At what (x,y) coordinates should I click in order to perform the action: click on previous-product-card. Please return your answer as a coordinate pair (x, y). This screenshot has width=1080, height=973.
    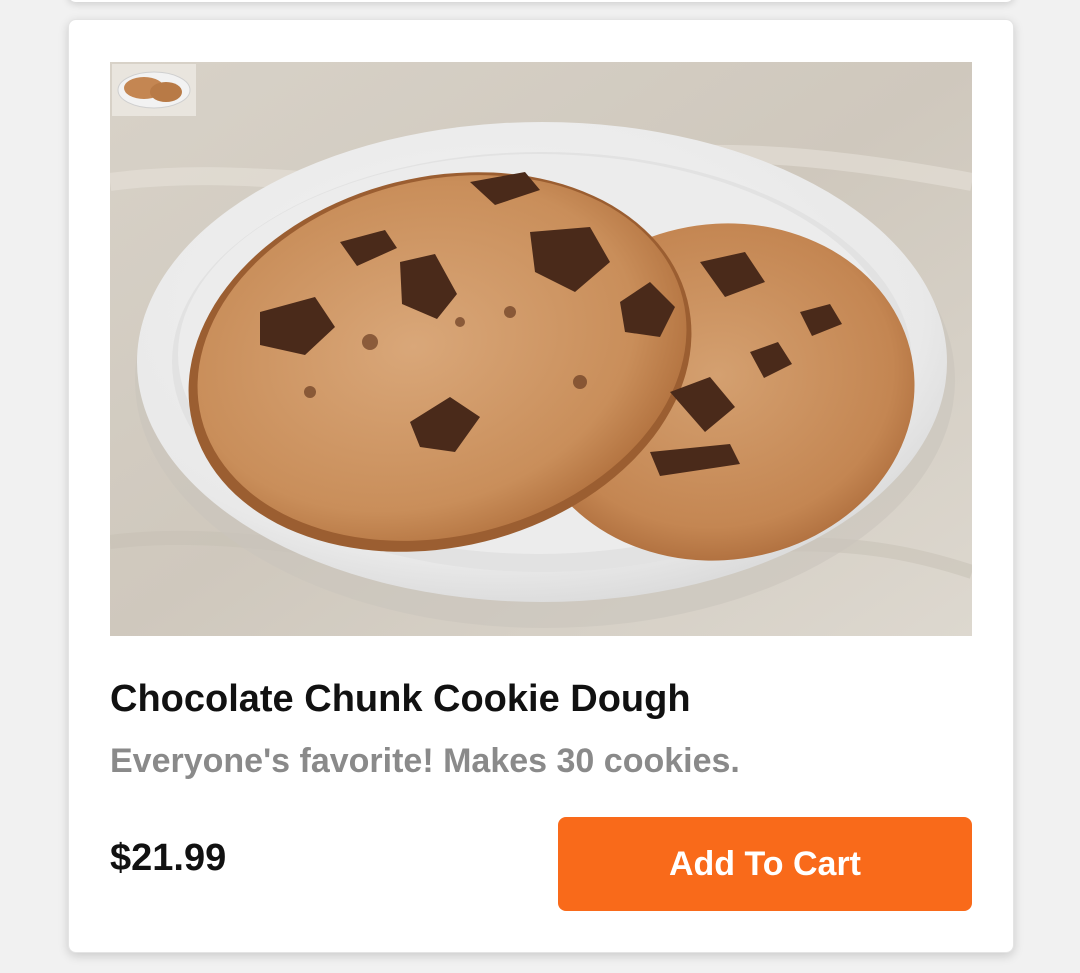
    Looking at the image, I should click on (541, 1).